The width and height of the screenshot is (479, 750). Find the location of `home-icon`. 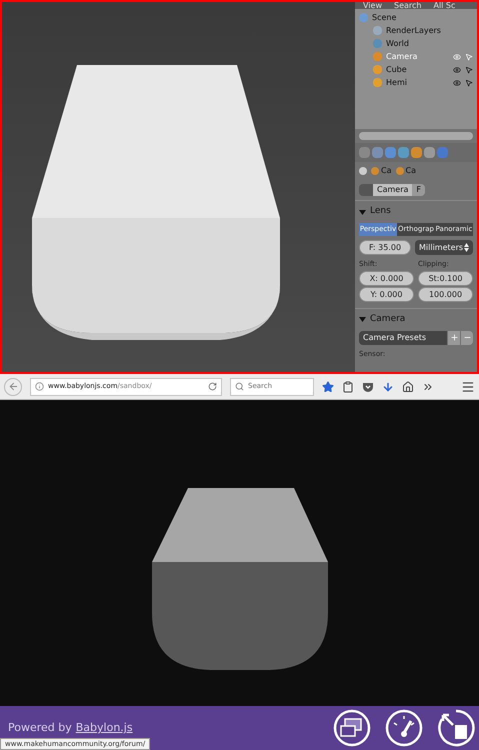

home-icon is located at coordinates (408, 386).